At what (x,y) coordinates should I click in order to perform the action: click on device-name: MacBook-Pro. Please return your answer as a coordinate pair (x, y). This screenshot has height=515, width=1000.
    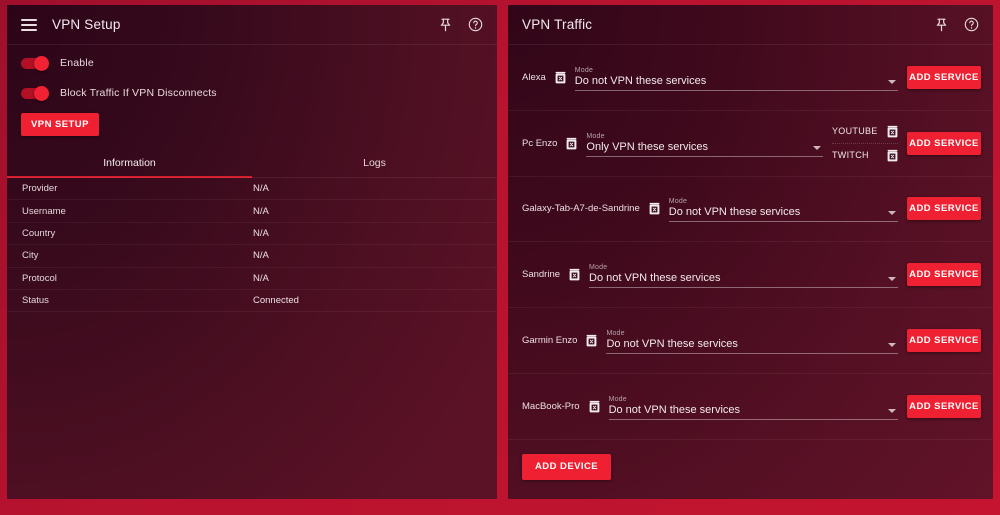
    Looking at the image, I should click on (551, 406).